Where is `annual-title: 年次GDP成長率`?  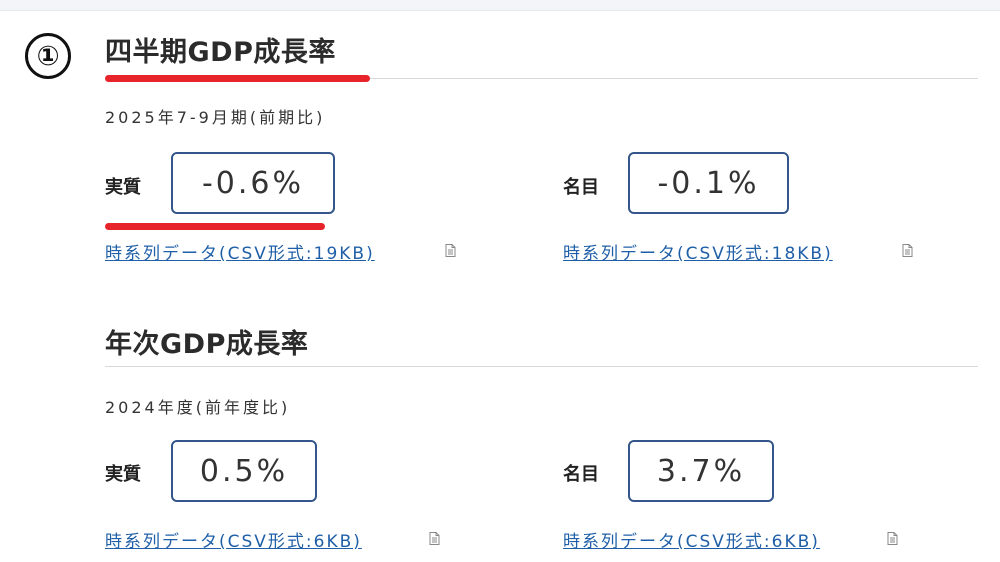
annual-title: 年次GDP成長率 is located at coordinates (207, 344).